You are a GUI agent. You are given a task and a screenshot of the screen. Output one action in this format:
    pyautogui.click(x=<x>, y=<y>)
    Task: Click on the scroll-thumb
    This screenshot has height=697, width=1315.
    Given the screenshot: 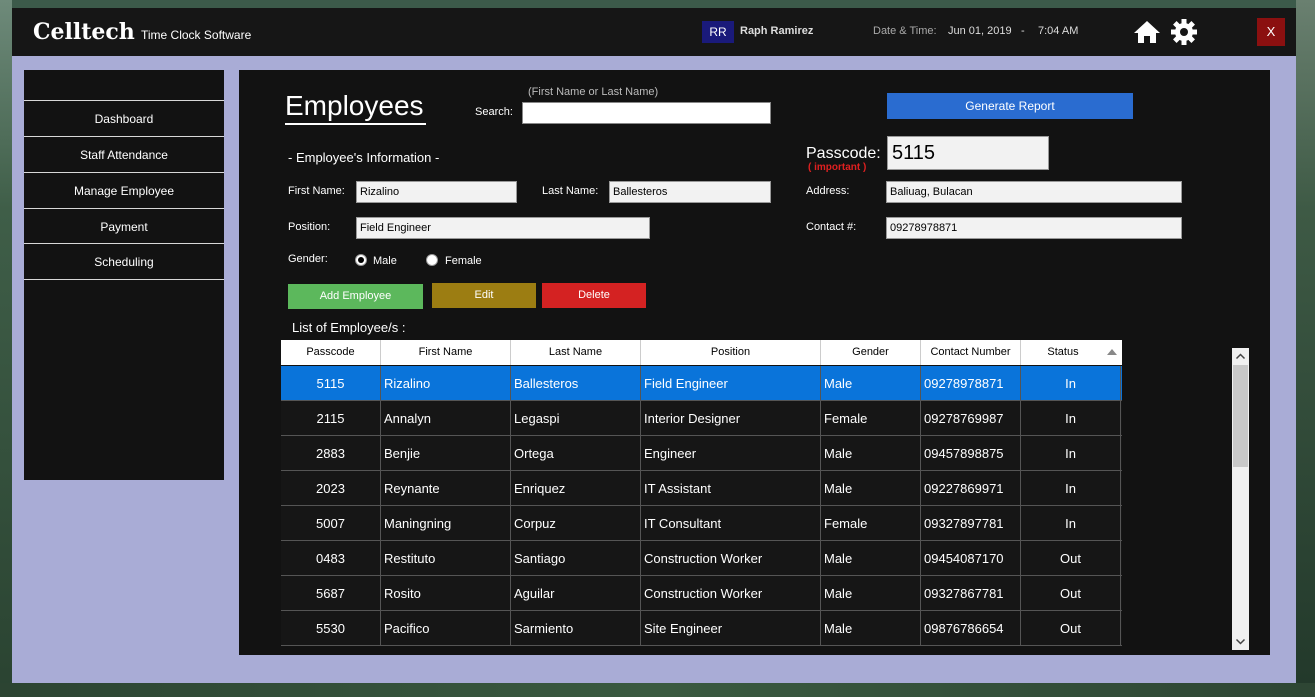 What is the action you would take?
    pyautogui.click(x=1240, y=416)
    